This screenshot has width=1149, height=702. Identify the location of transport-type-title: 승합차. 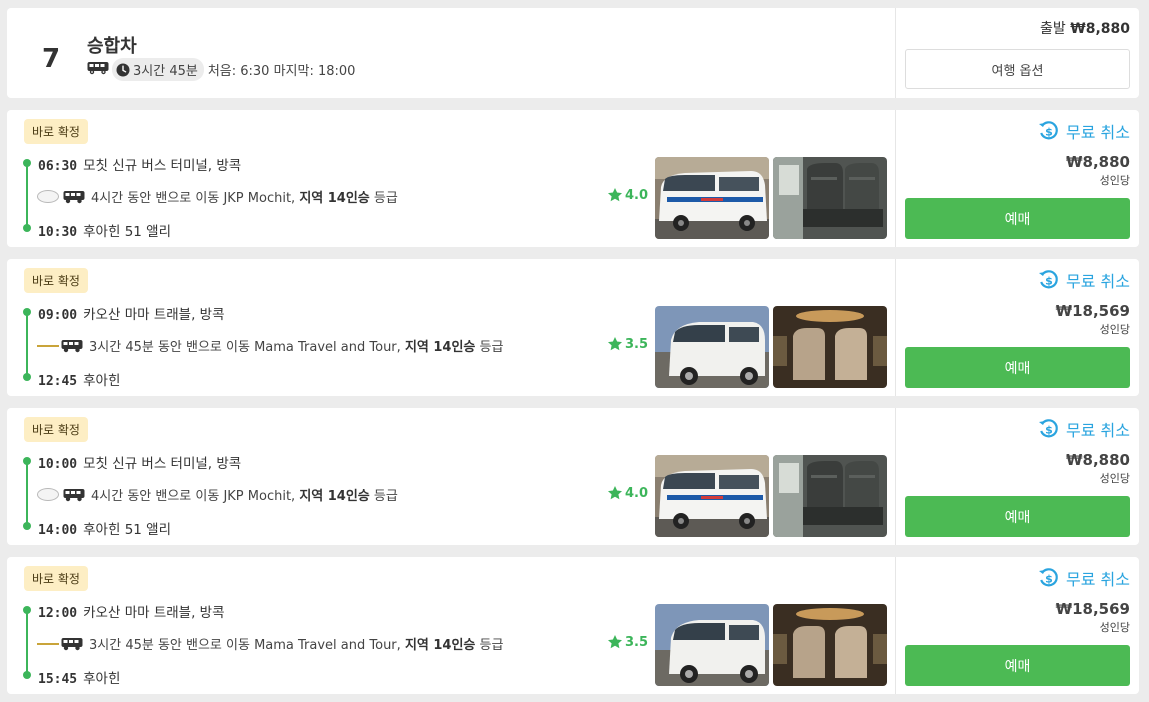
(112, 46).